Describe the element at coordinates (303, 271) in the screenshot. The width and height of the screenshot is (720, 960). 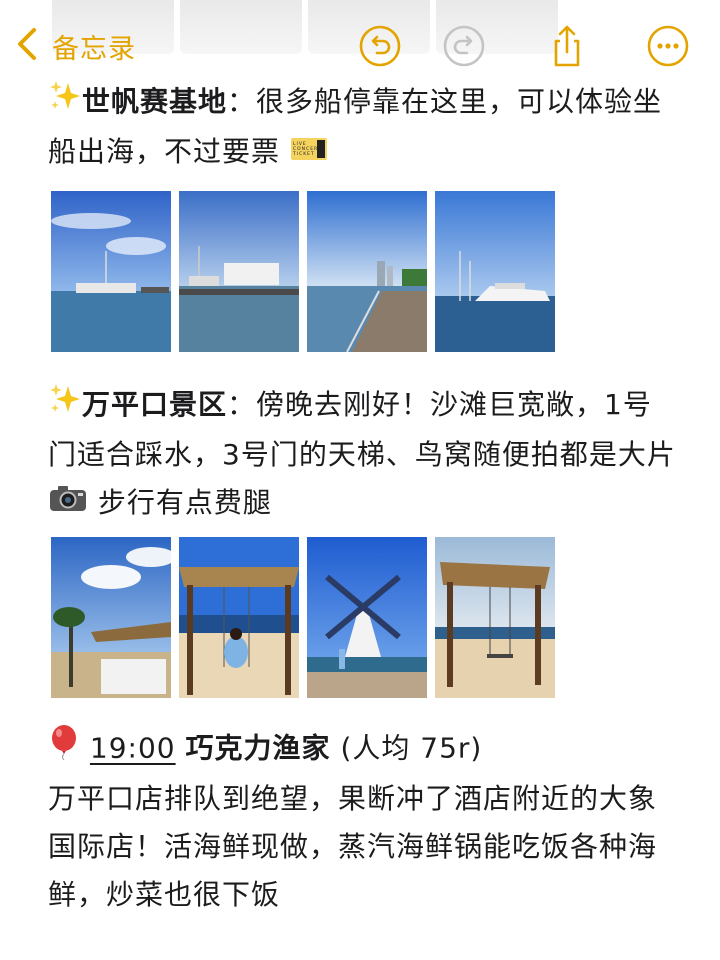
I see `photo-row-sailing` at that location.